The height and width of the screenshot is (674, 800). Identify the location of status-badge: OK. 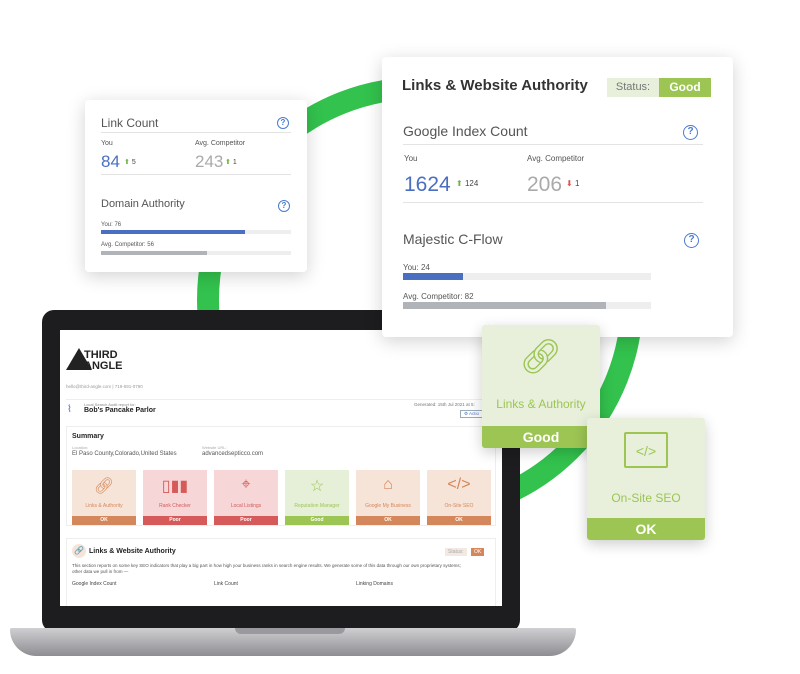
(478, 552).